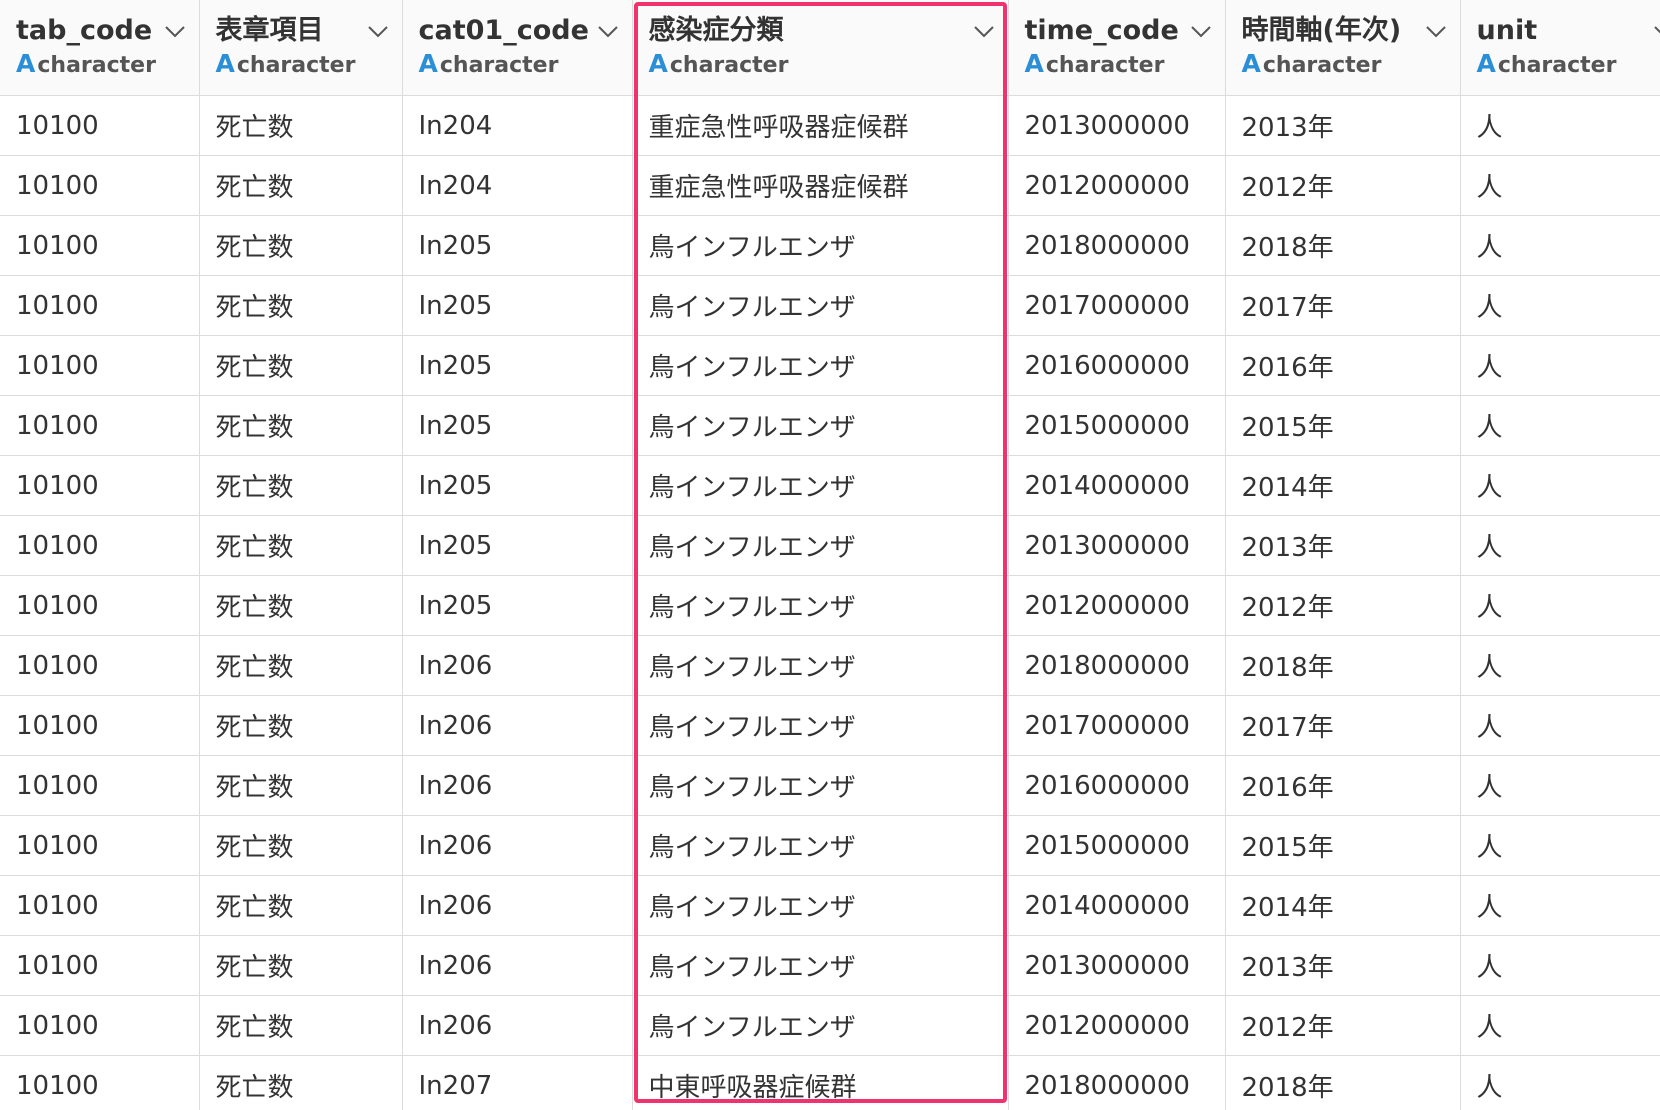 The height and width of the screenshot is (1110, 1660). What do you see at coordinates (1343, 48) in the screenshot?
I see `column-header: 時間軸(年次) Acharacter` at bounding box center [1343, 48].